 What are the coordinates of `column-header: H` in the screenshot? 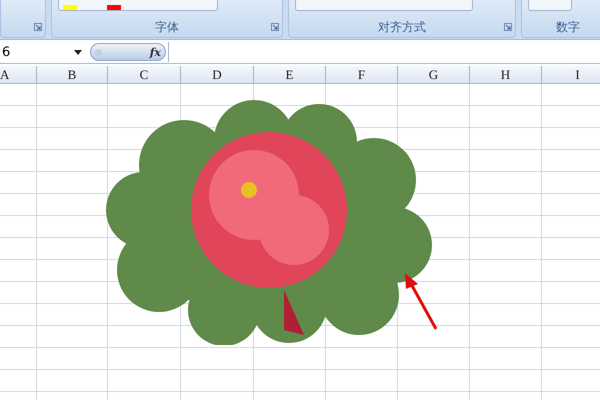 It's located at (506, 74).